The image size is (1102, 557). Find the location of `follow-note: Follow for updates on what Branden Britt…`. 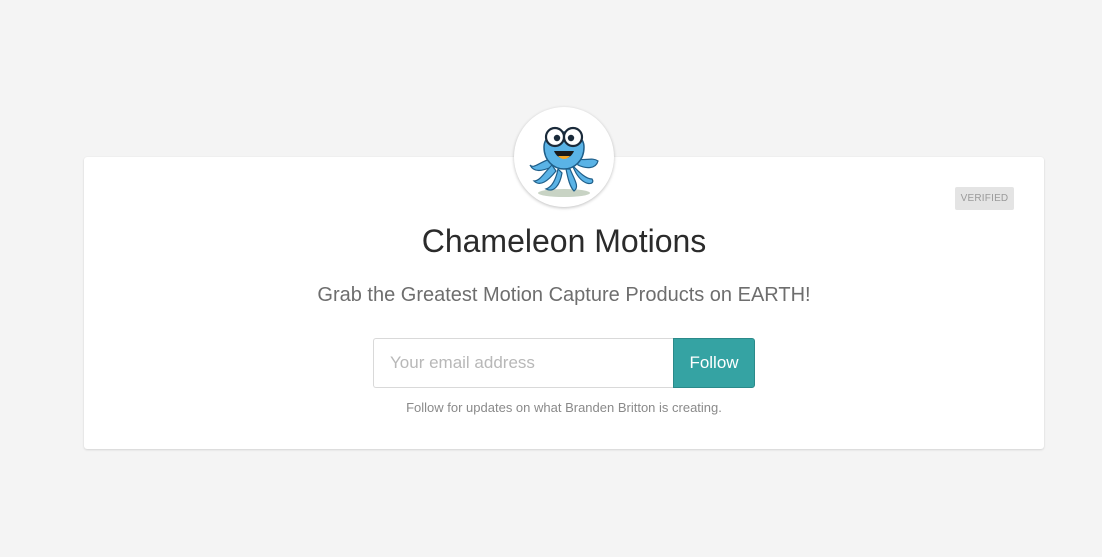

follow-note: Follow for updates on what Branden Britt… is located at coordinates (564, 407).